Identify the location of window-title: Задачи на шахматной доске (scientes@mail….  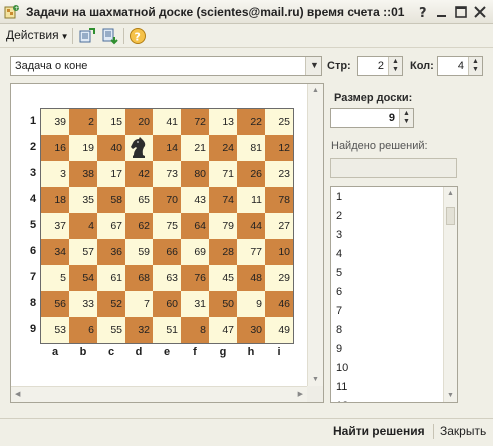
(215, 12).